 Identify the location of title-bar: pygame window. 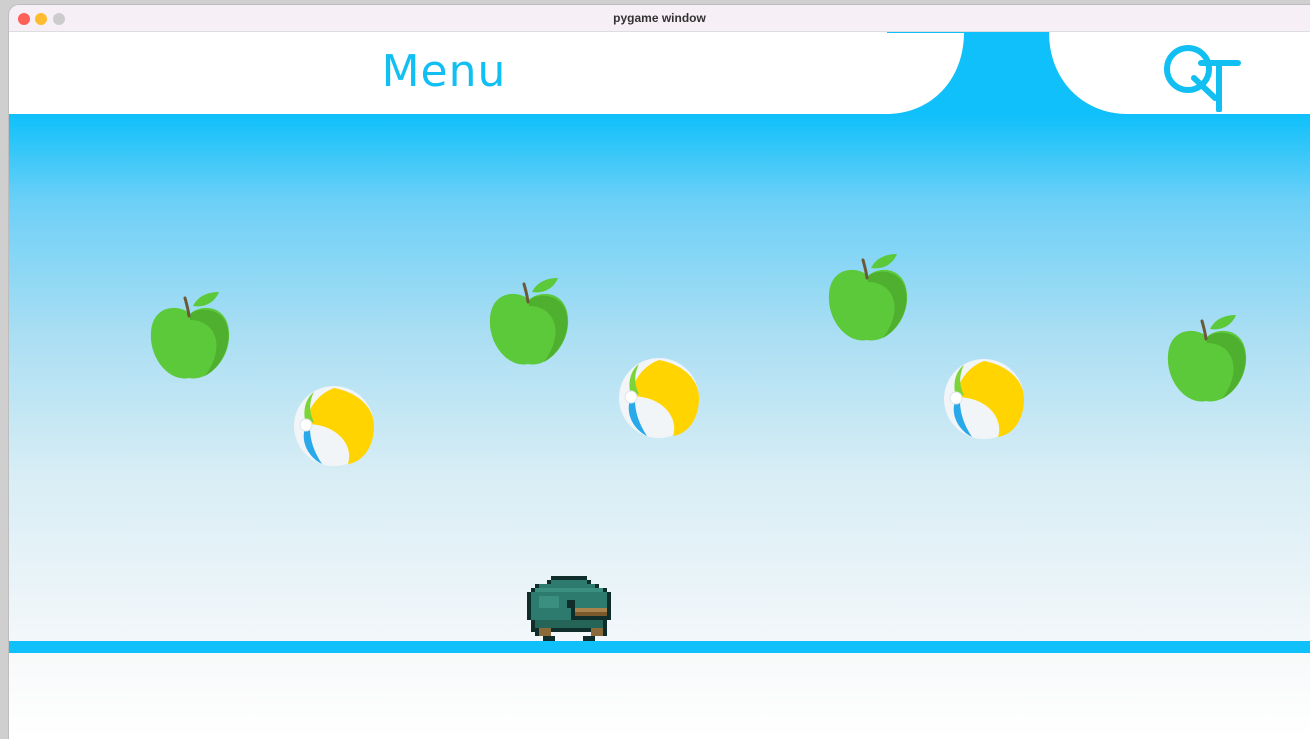
(659, 18).